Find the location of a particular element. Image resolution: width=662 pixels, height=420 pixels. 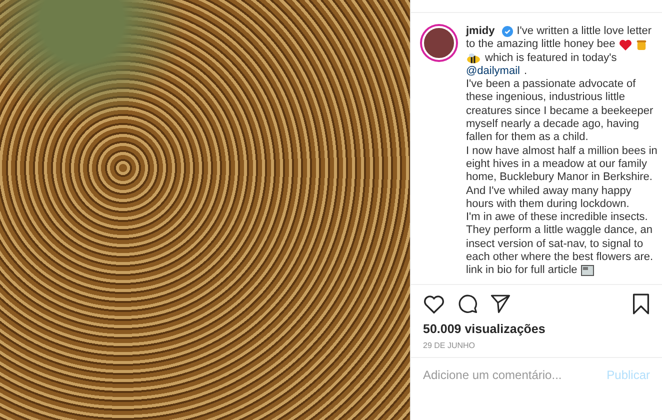

caption-text: . is located at coordinates (526, 71).